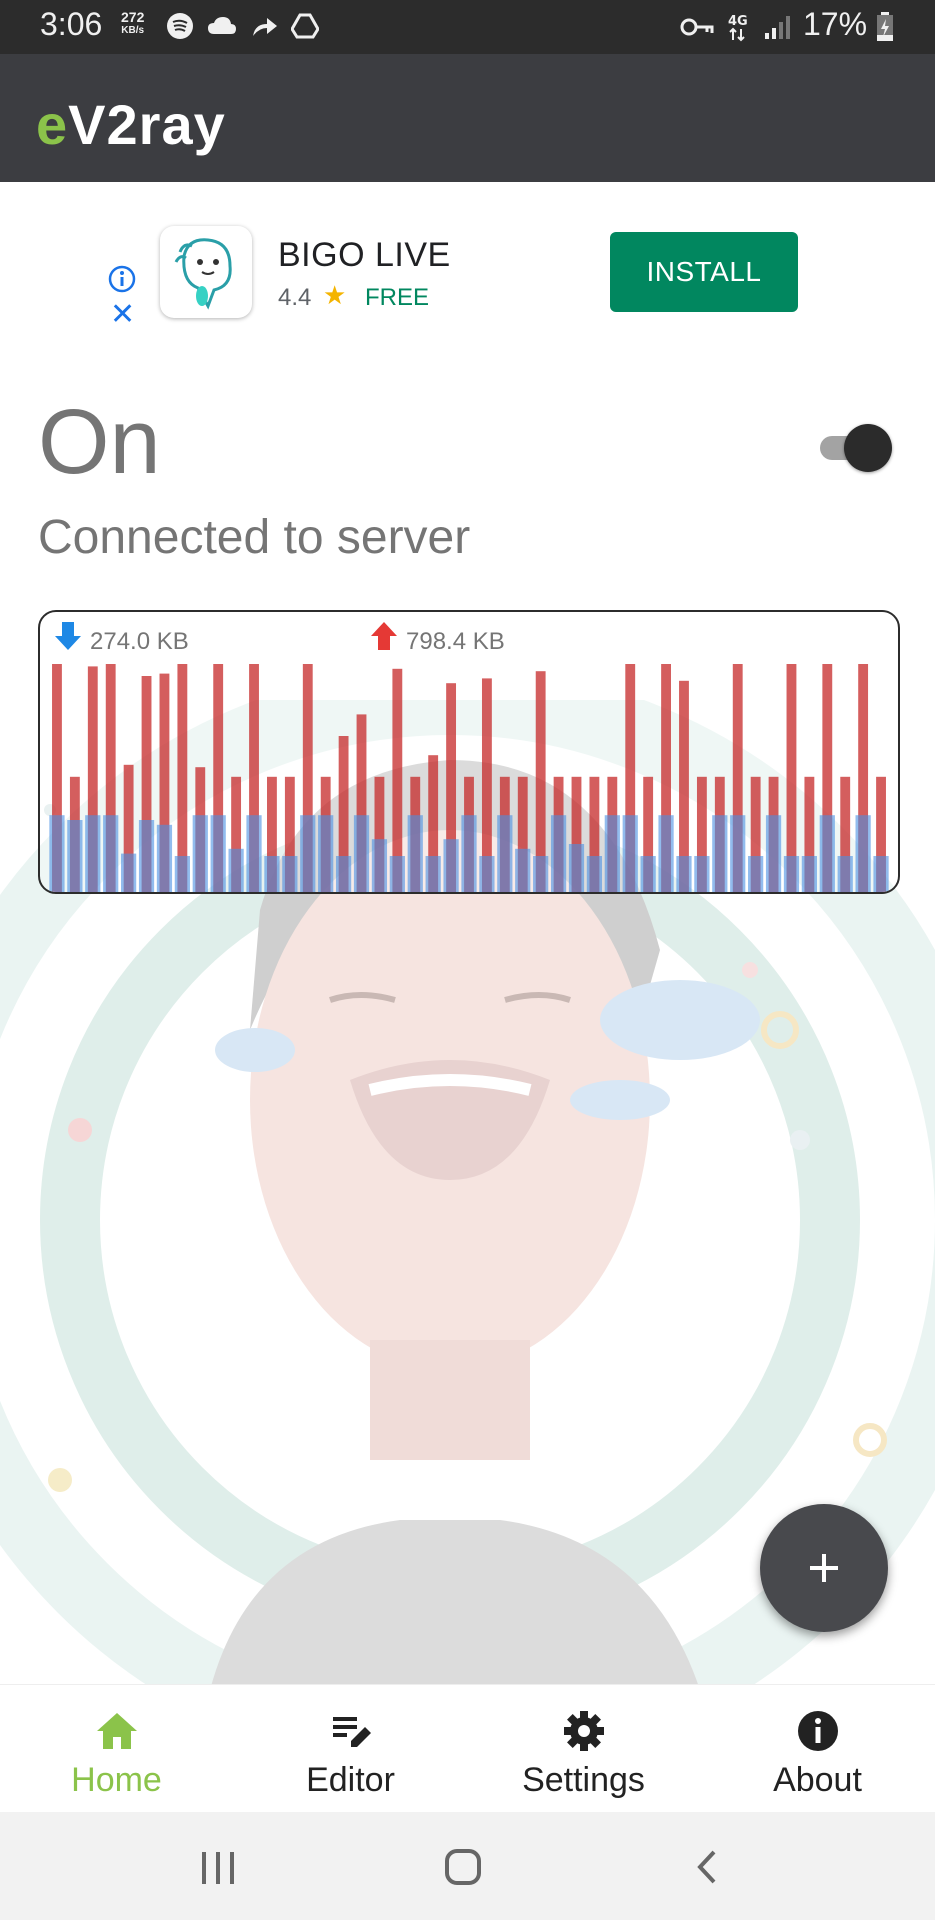 The image size is (935, 1920). What do you see at coordinates (707, 1867) in the screenshot?
I see `back-button` at bounding box center [707, 1867].